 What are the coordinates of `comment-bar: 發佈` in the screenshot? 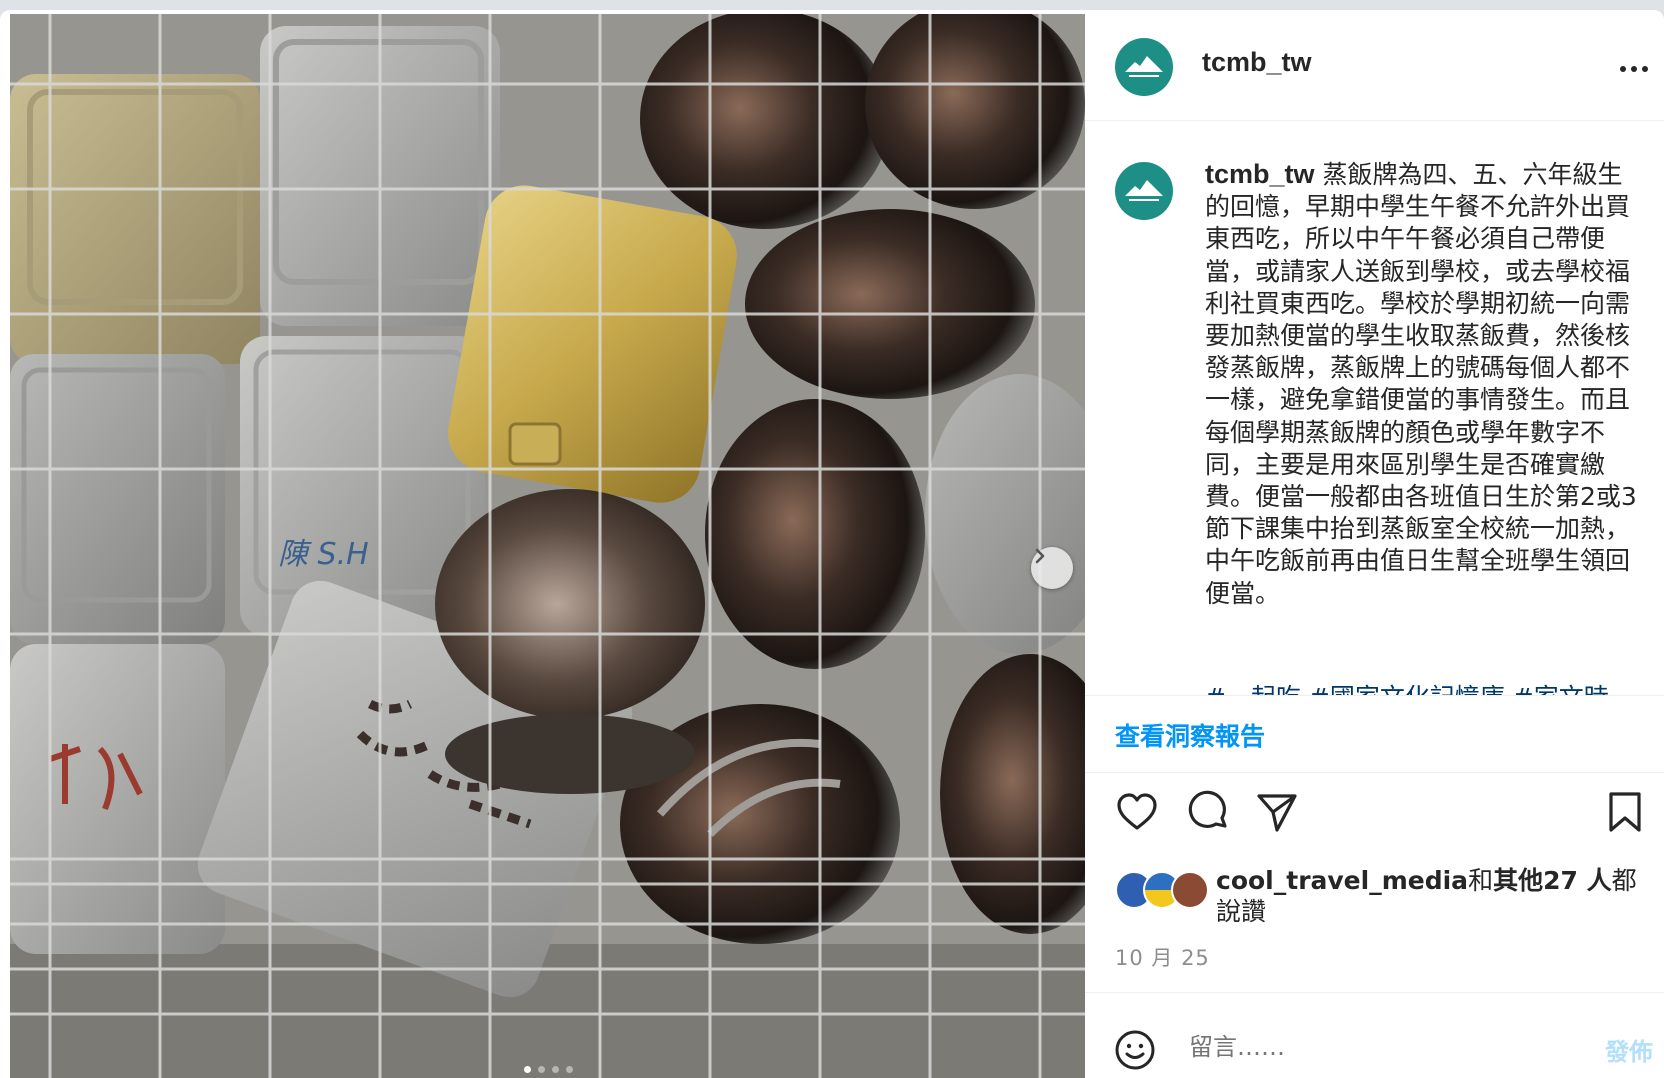 It's located at (1374, 1035).